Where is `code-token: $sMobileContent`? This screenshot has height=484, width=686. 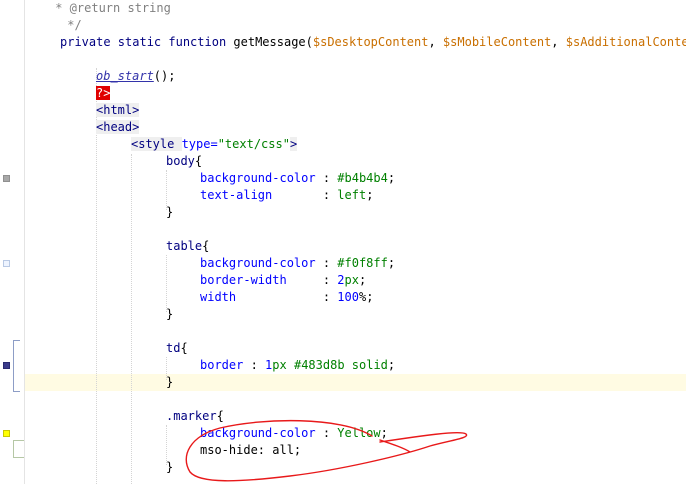
code-token: $sMobileContent is located at coordinates (497, 42).